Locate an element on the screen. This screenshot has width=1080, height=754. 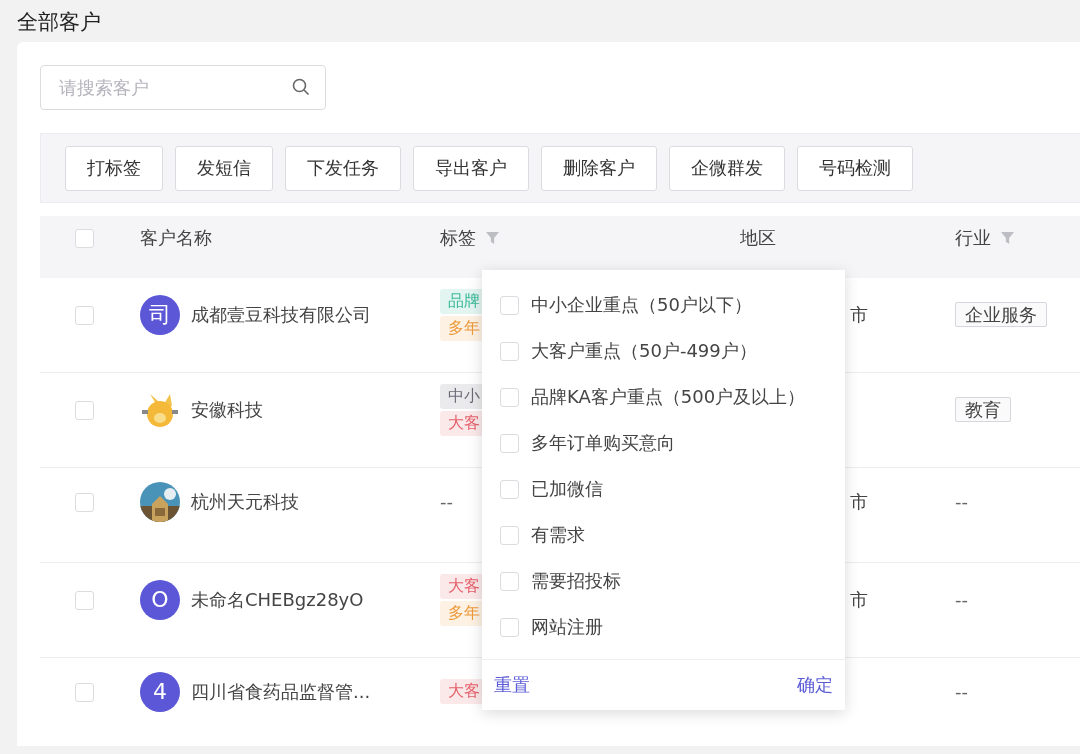
customer-name: 杭州天元科技 is located at coordinates (245, 501).